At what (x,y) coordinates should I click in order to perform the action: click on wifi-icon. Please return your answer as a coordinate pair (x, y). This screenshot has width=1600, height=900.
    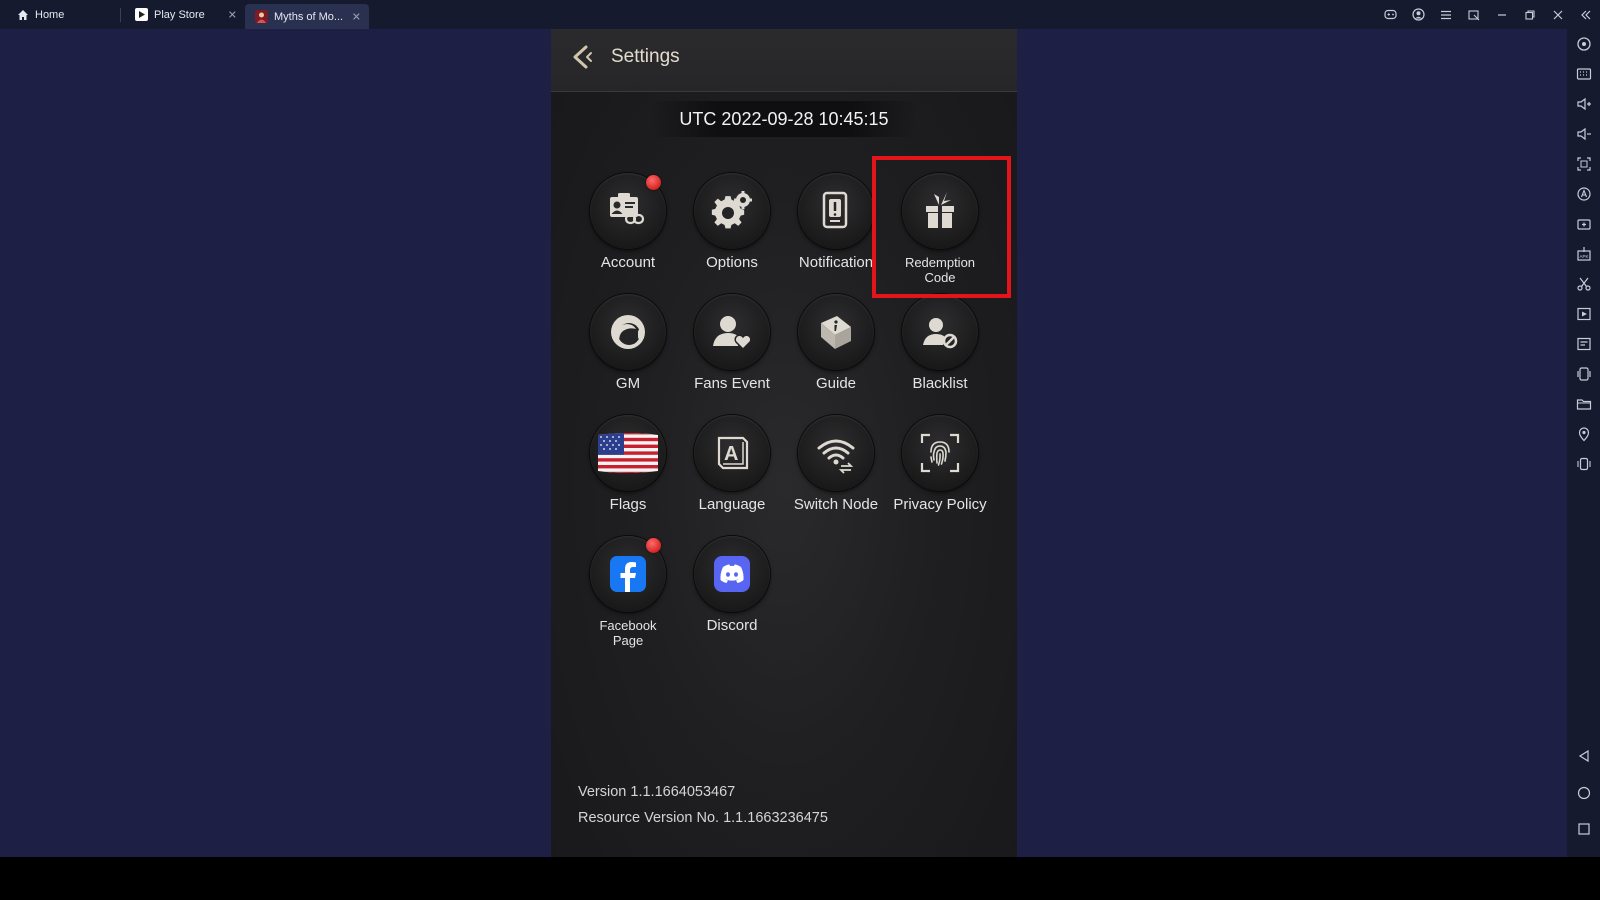
    Looking at the image, I should click on (836, 453).